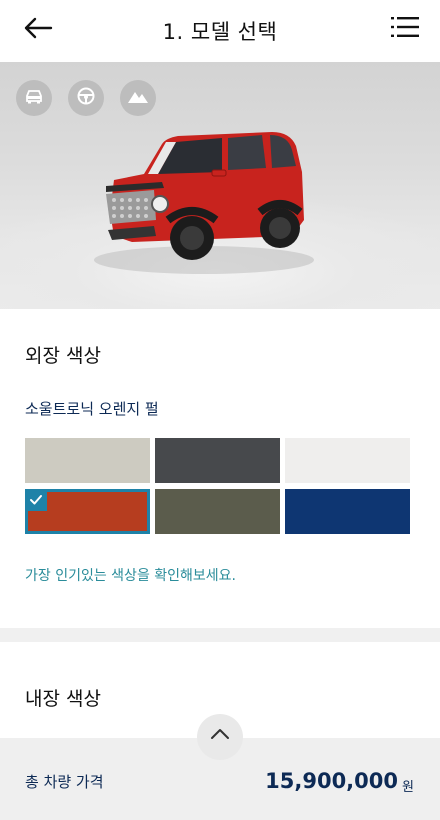 Image resolution: width=440 pixels, height=820 pixels. I want to click on selected-color-name: 소울트로닉 오렌지 펄, so click(92, 409).